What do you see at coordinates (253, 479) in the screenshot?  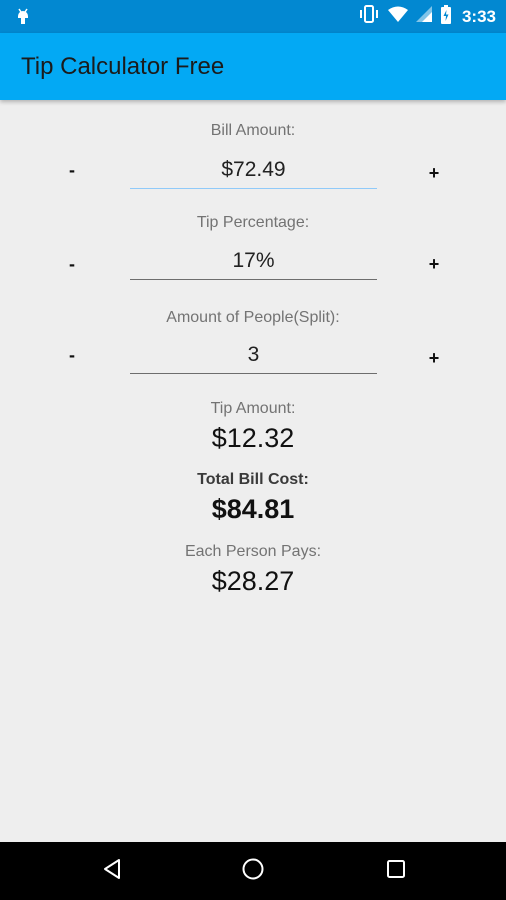 I see `total-bill-label: Total Bill Cost:` at bounding box center [253, 479].